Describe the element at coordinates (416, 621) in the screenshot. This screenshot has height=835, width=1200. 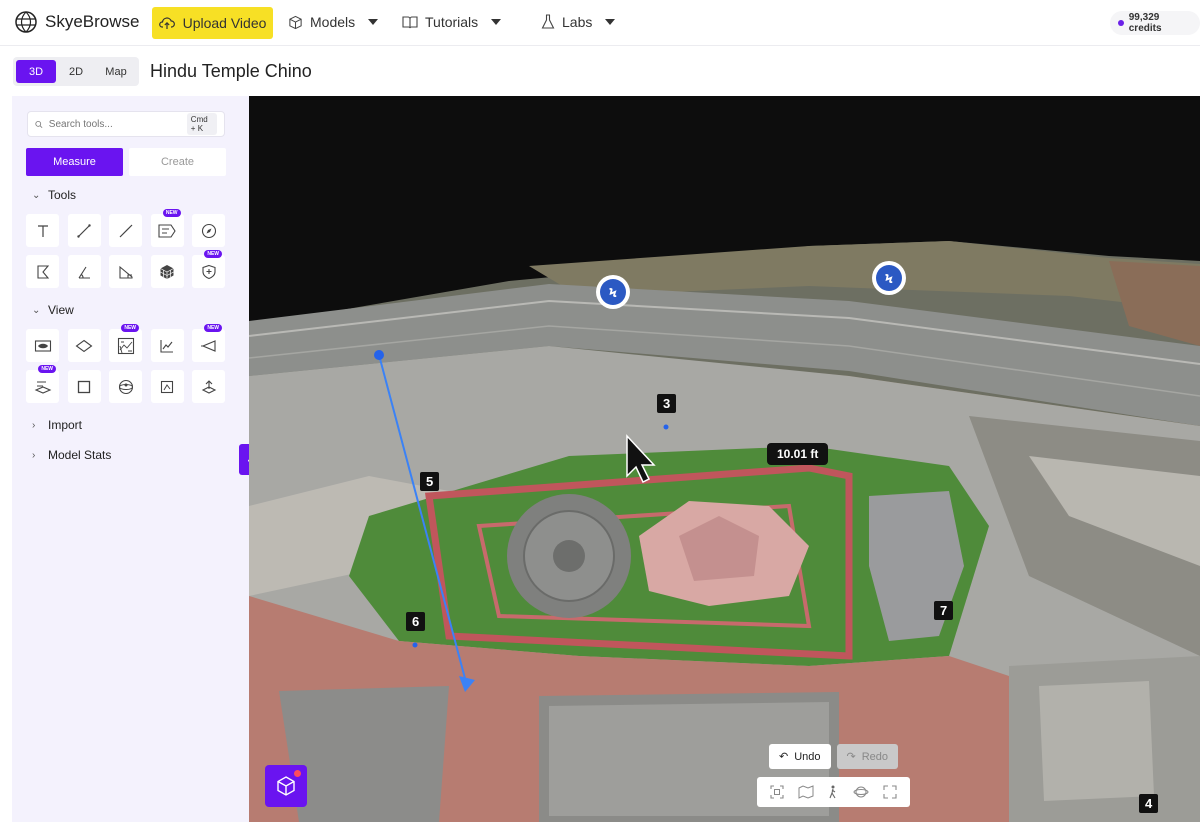
I see `point-label-6: 6` at that location.